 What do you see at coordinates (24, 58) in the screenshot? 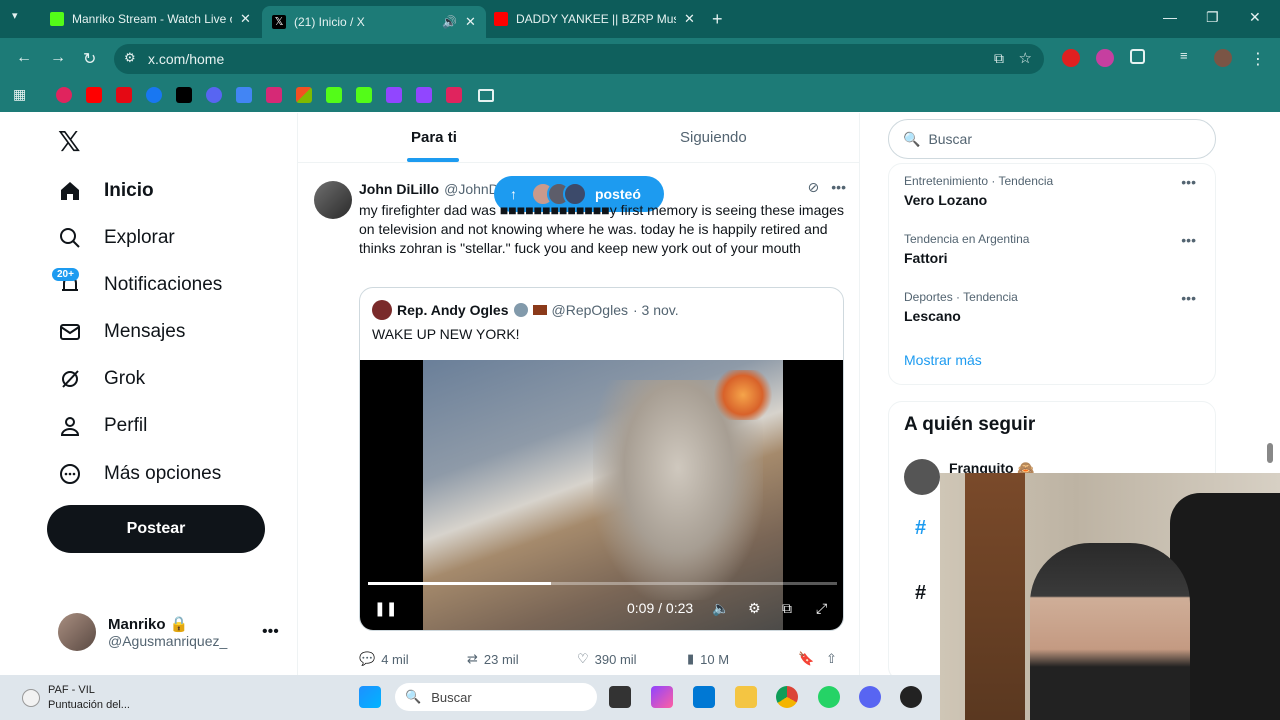
I see `back-icon: ←` at bounding box center [24, 58].